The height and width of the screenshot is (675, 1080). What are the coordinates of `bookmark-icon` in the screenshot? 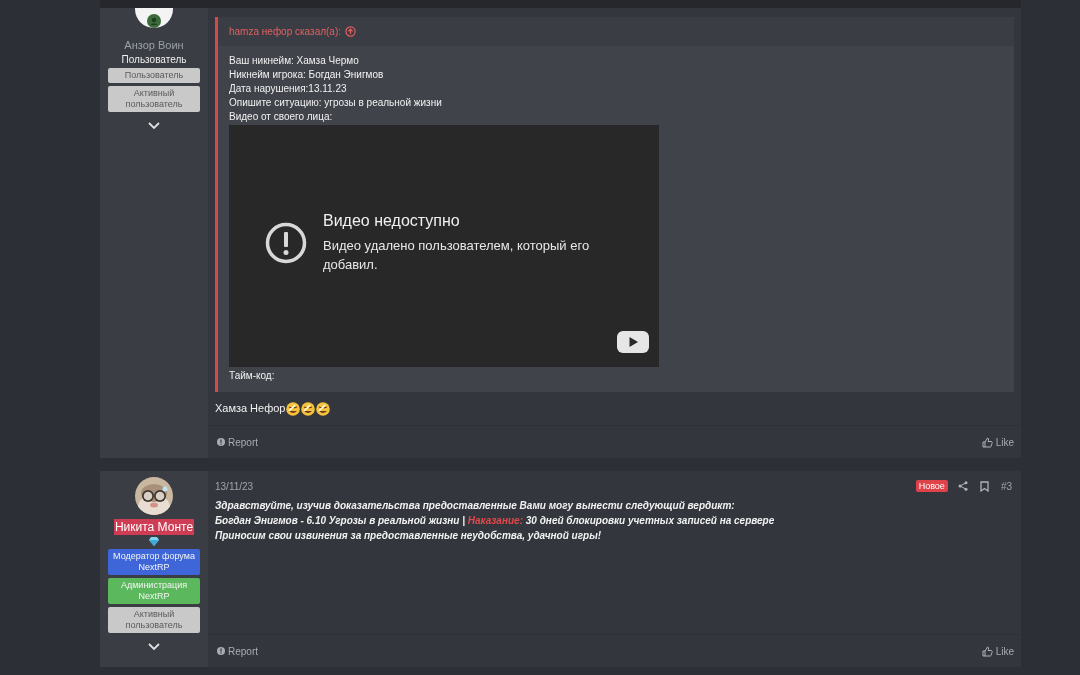 It's located at (984, 486).